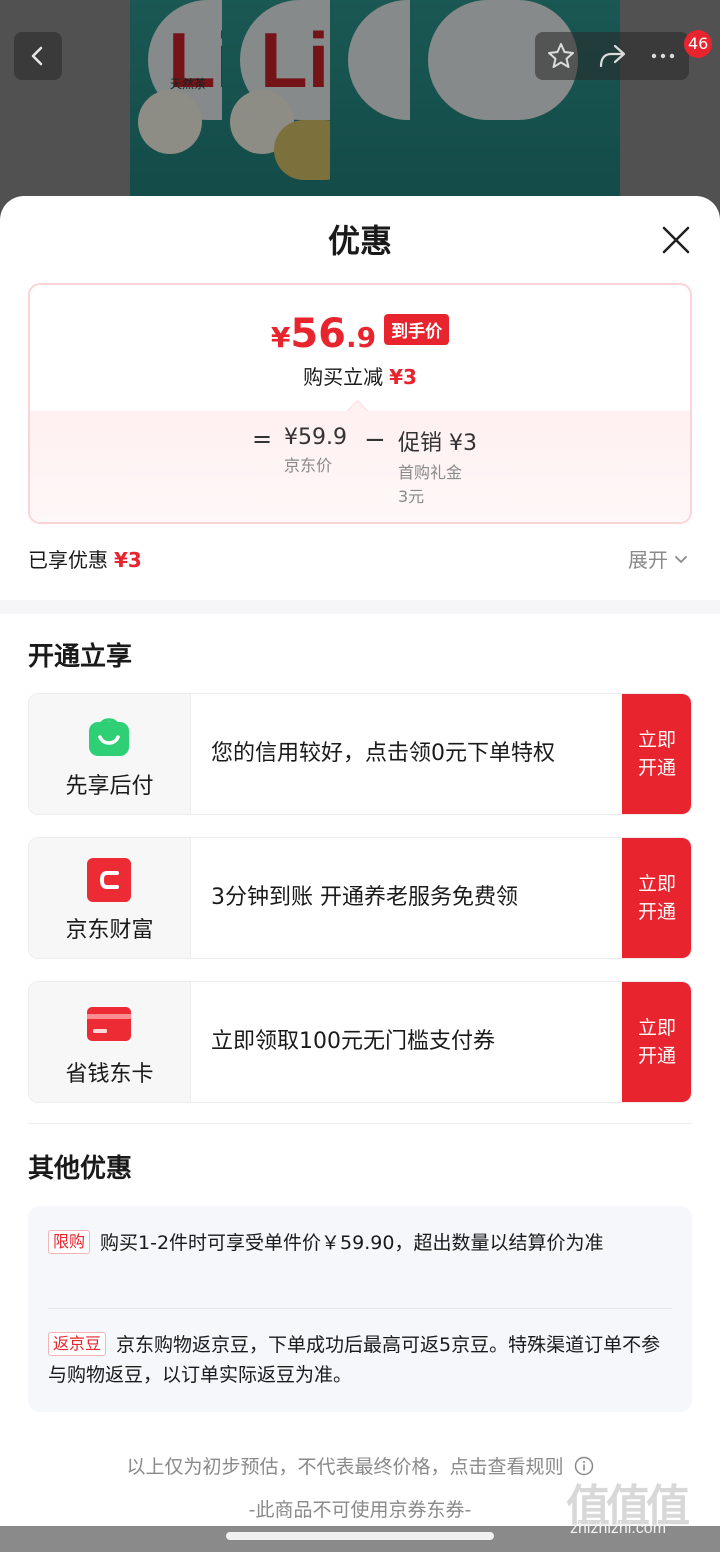 Image resolution: width=720 pixels, height=1552 pixels. What do you see at coordinates (360, 607) in the screenshot?
I see `section-separator` at bounding box center [360, 607].